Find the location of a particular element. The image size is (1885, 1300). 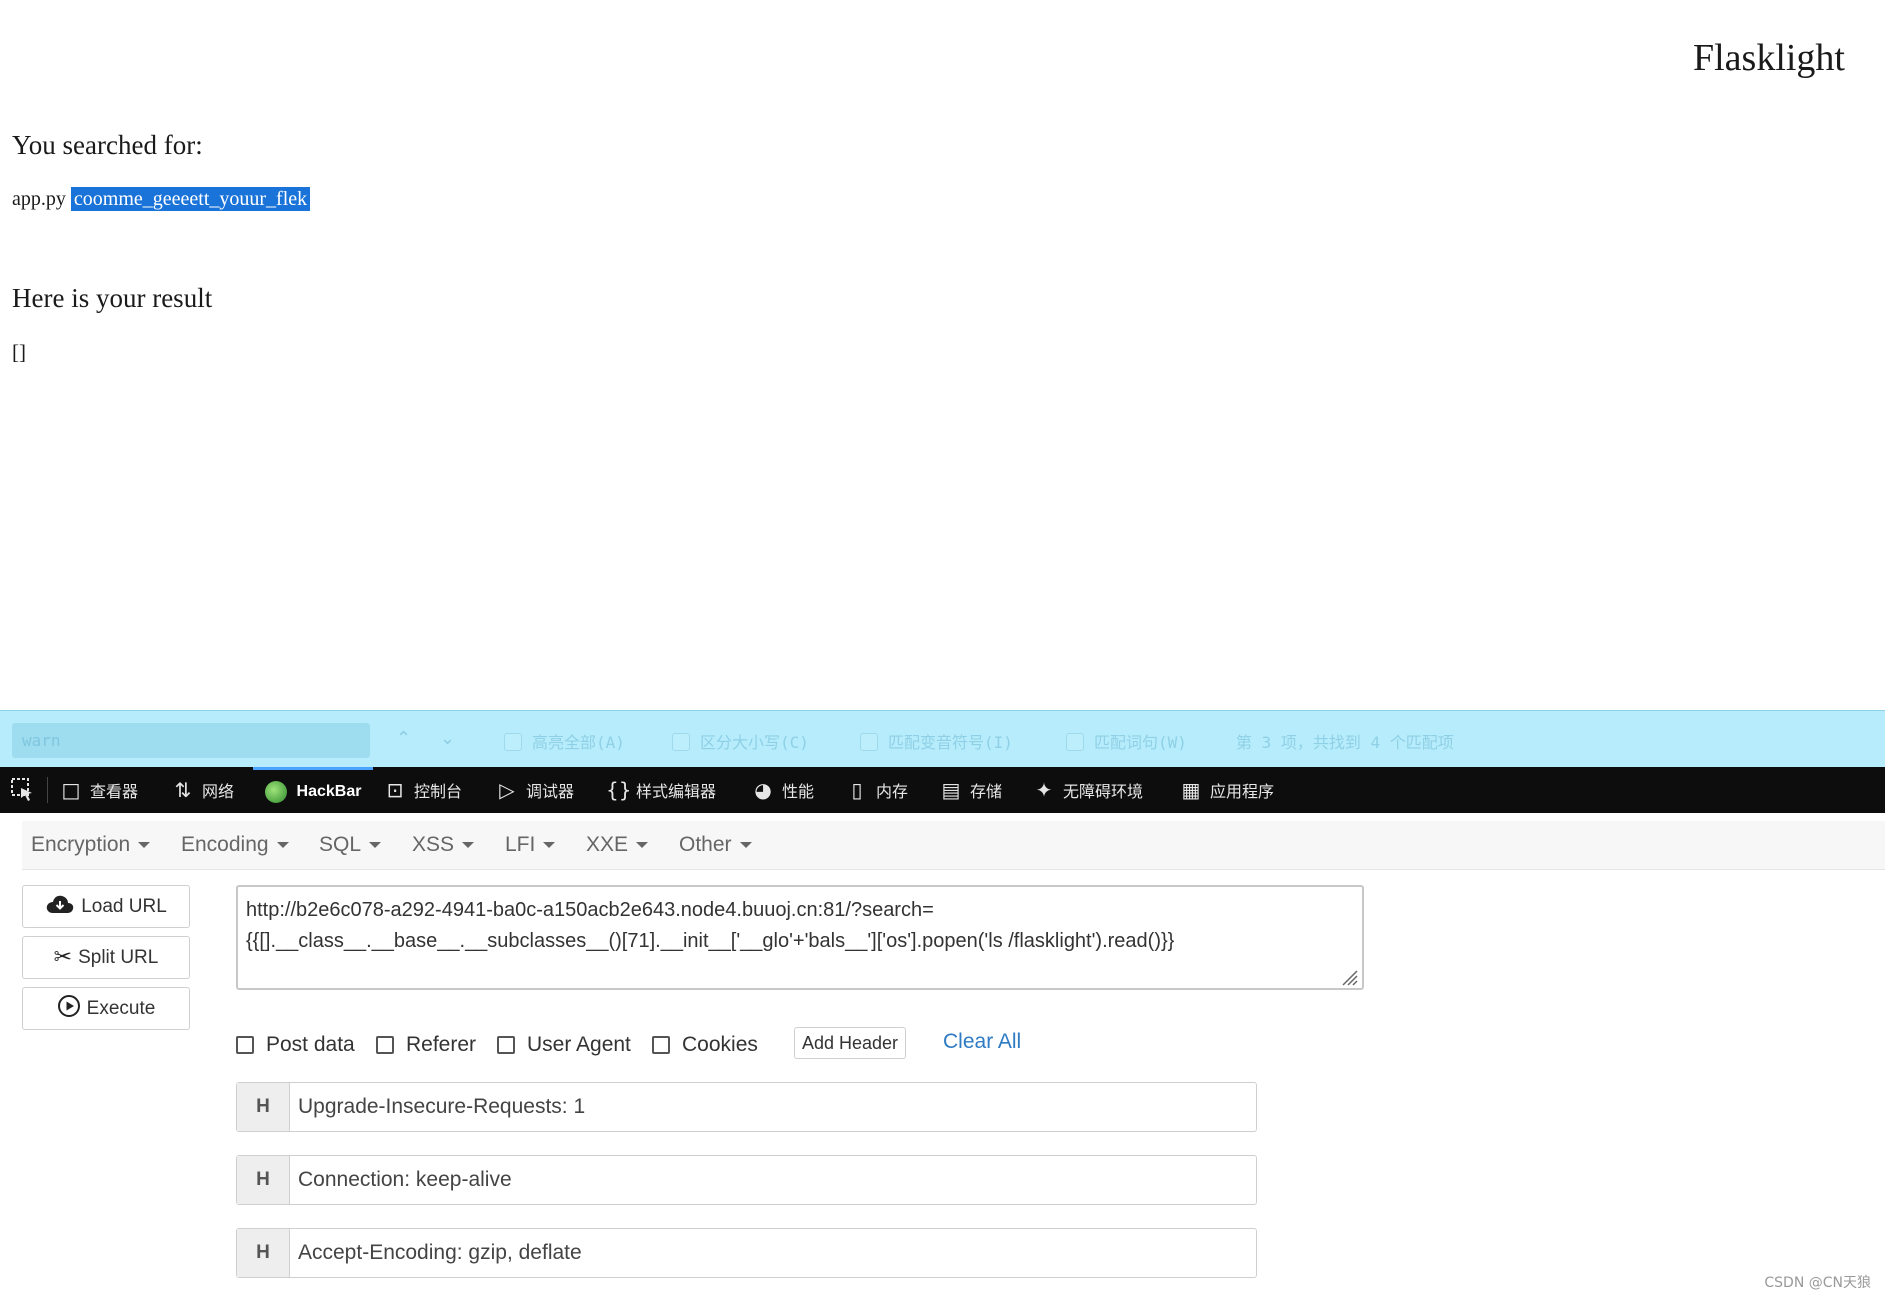

cookies-checkbox: Cookies is located at coordinates (705, 1045).